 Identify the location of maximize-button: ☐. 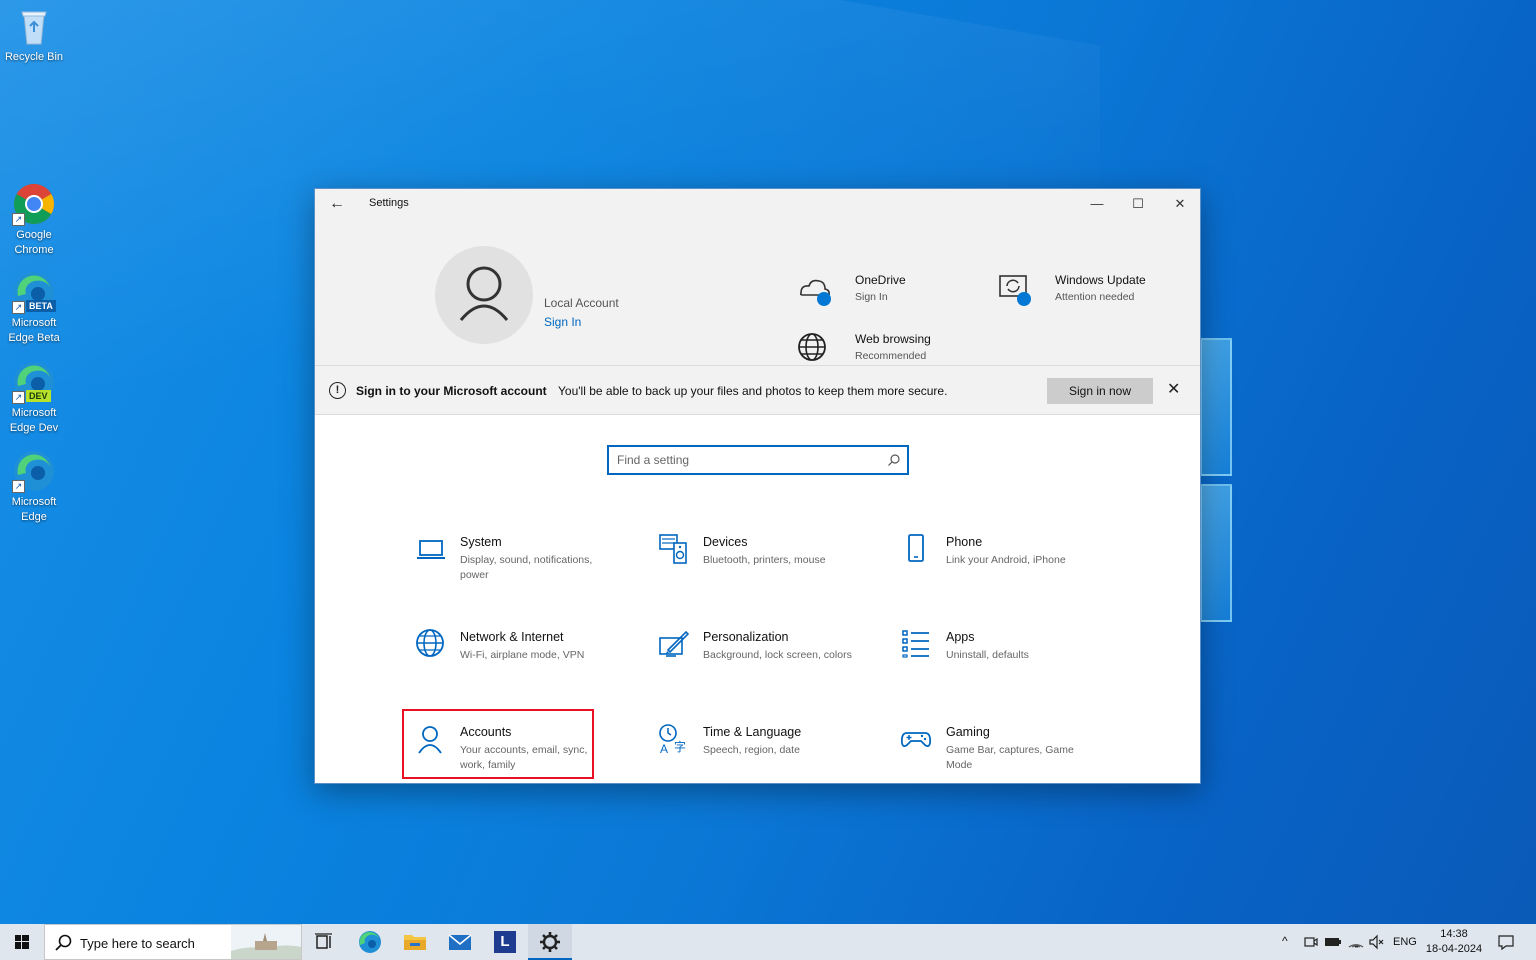
(1138, 204).